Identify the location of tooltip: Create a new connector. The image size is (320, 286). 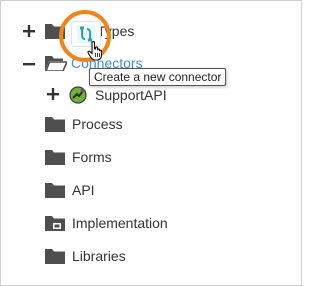
(158, 77).